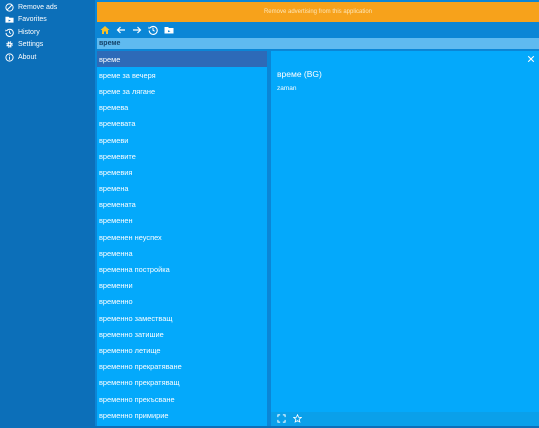 This screenshot has height=428, width=539. I want to click on ad-banner-text: Remove advertising from this application, so click(318, 12).